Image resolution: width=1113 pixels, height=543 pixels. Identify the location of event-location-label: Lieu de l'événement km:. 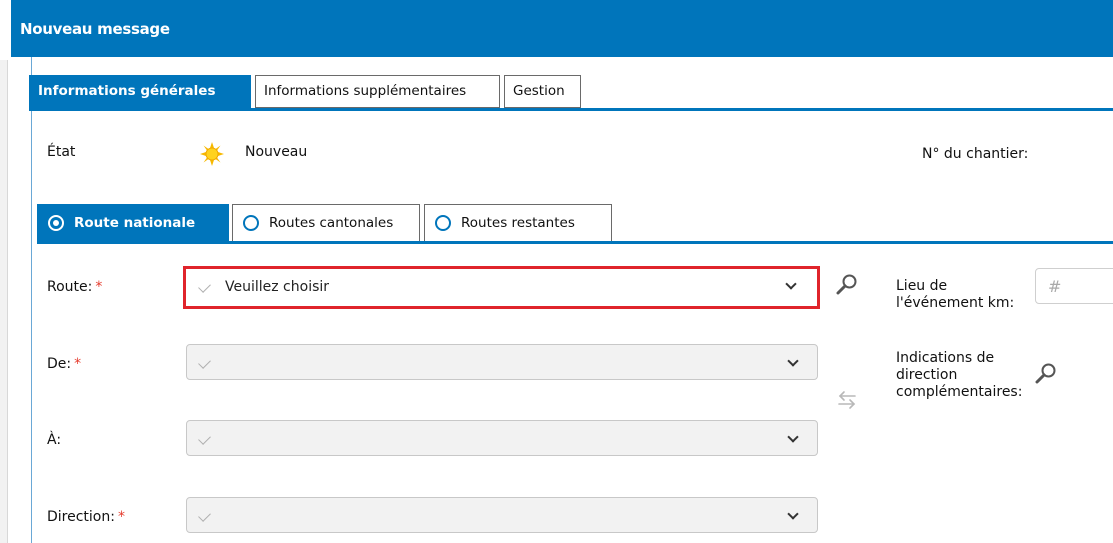
(955, 295).